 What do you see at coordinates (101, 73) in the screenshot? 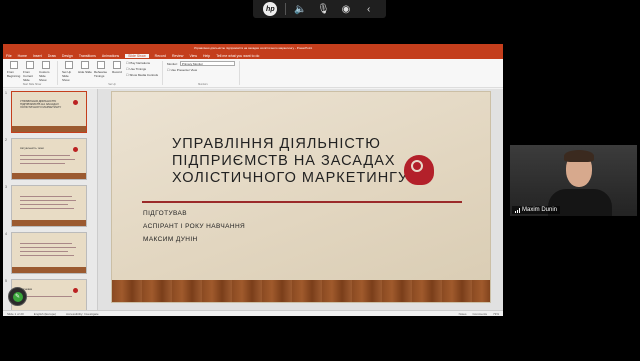
I see `rehearse-timings-button: Rehearse Timings` at bounding box center [101, 73].